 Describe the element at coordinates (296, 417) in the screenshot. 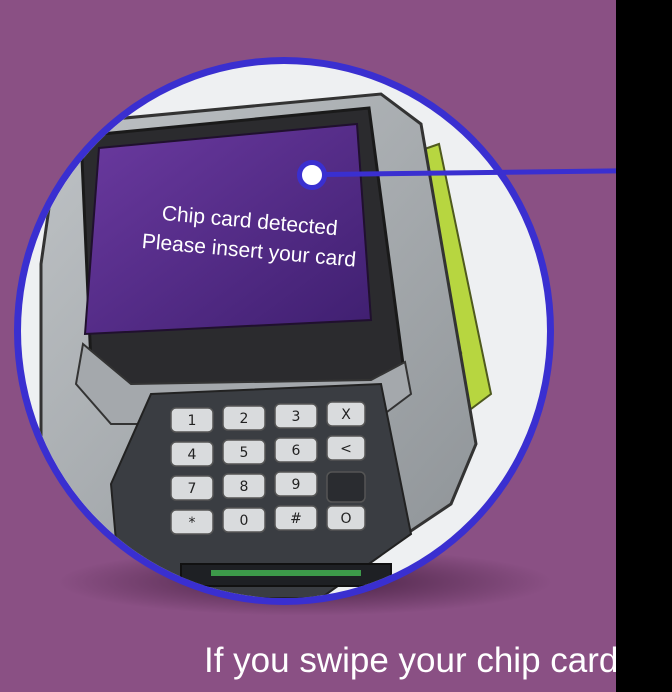

I see `key-label: 3` at that location.